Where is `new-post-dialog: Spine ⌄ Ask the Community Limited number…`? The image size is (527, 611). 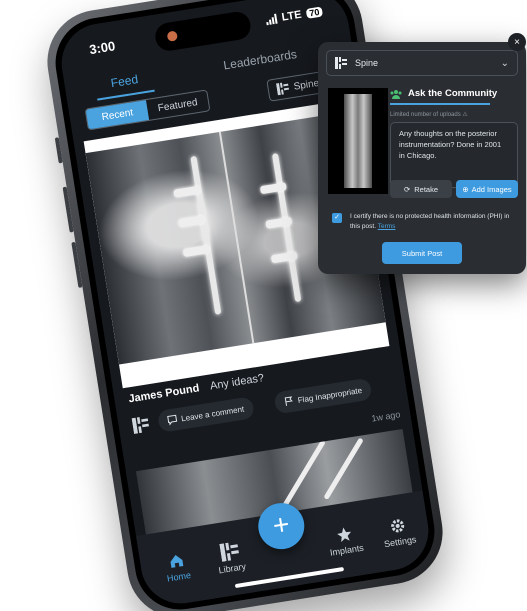 new-post-dialog: Spine ⌄ Ask the Community Limited number… is located at coordinates (422, 158).